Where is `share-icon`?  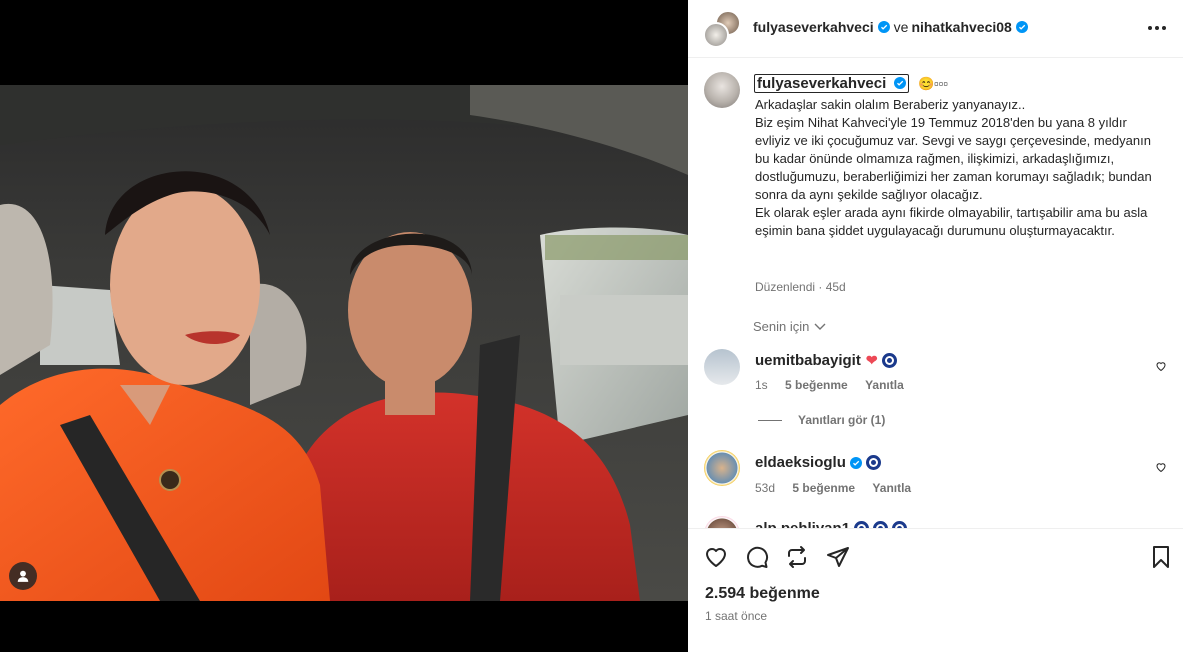
share-icon is located at coordinates (838, 557).